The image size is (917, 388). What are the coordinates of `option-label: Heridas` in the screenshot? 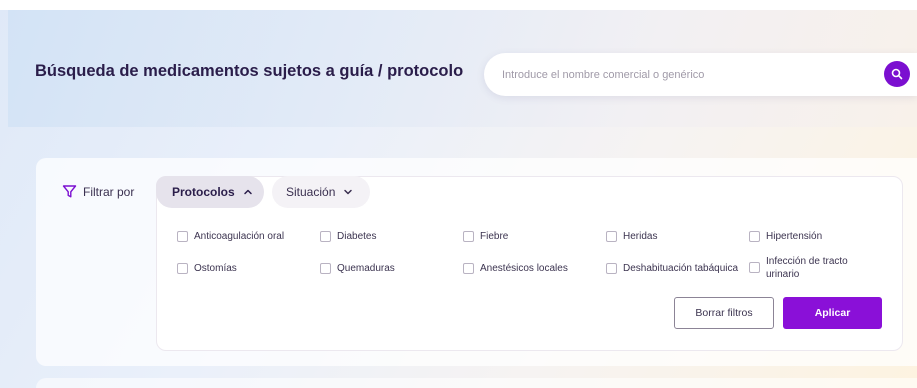 It's located at (640, 236).